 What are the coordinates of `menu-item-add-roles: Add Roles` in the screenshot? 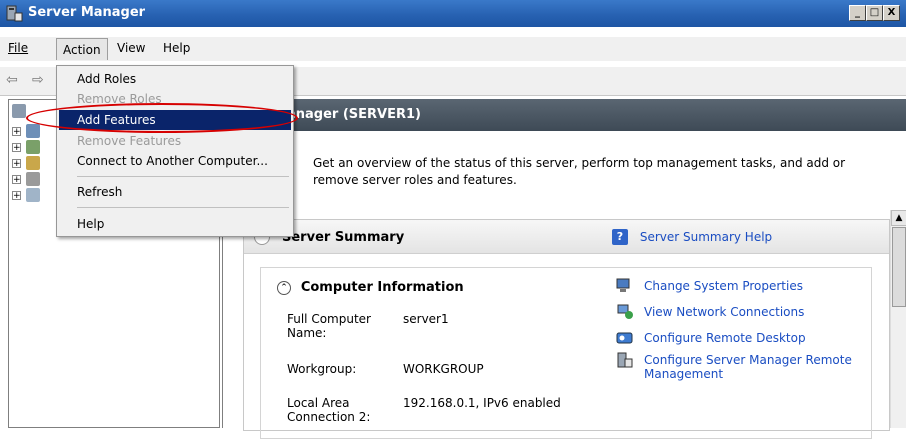 It's located at (175, 79).